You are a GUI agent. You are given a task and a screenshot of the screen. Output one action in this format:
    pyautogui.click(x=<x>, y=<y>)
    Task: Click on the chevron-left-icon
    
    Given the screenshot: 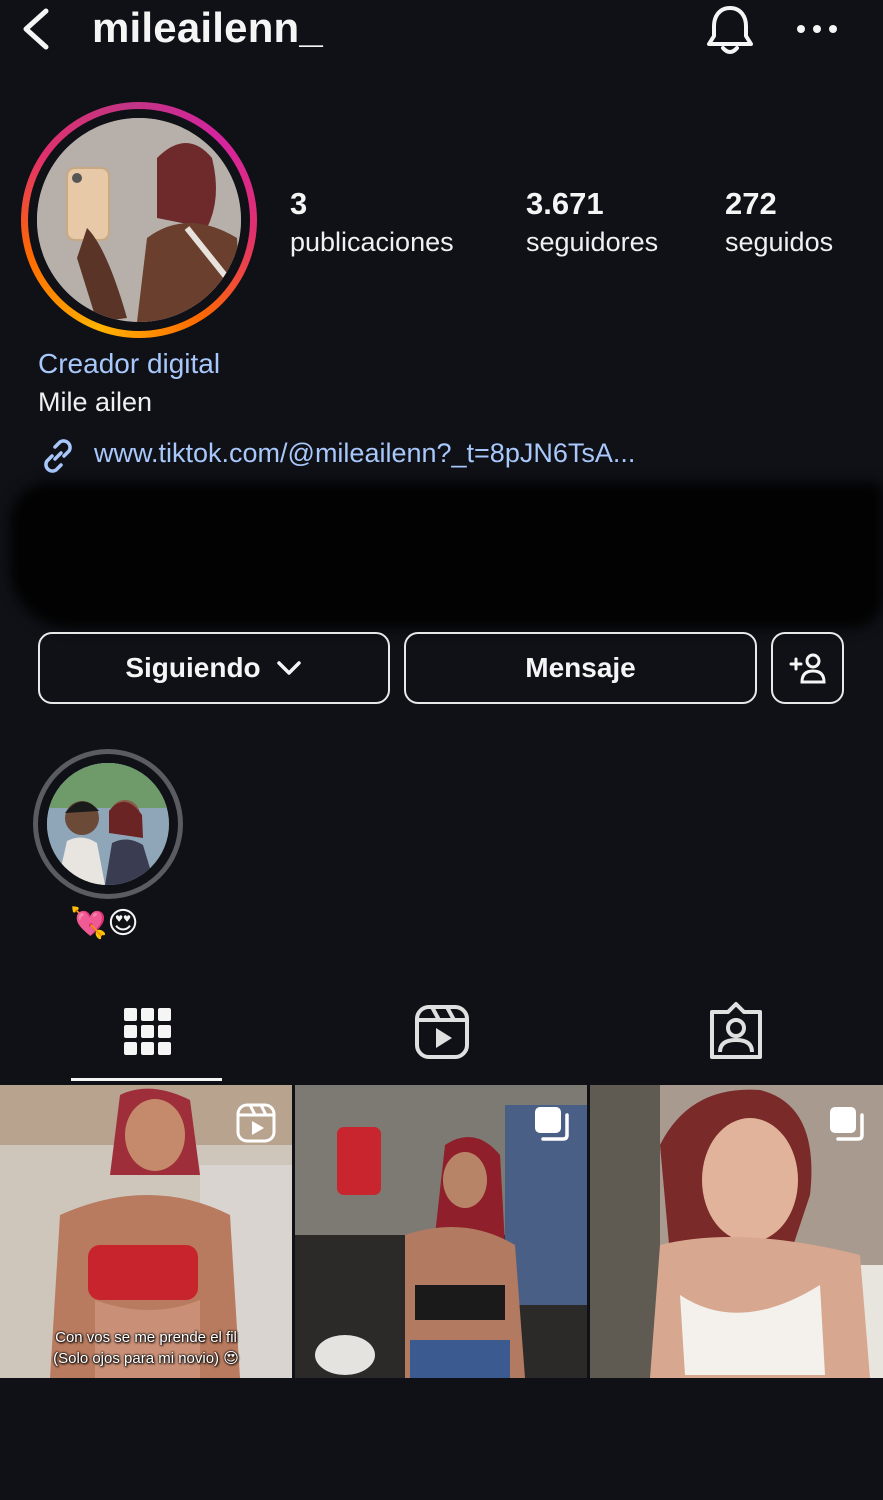 What is the action you would take?
    pyautogui.click(x=36, y=29)
    